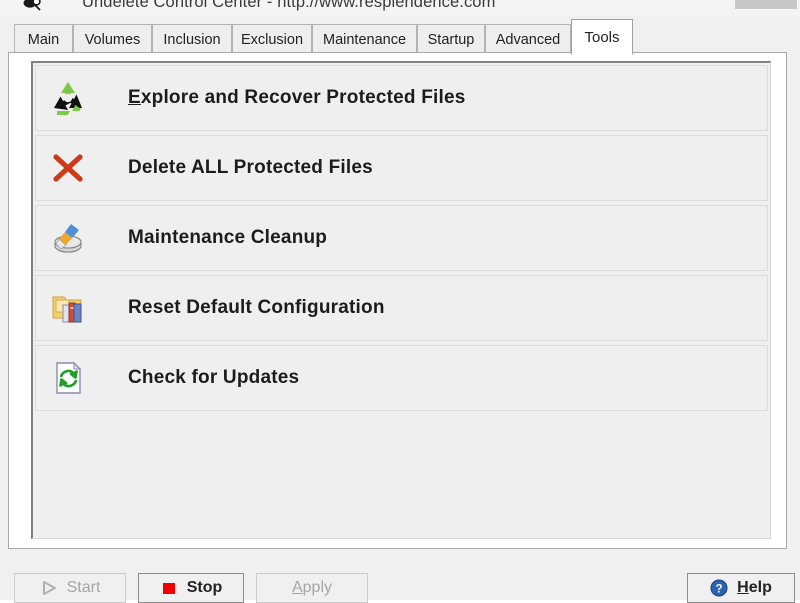 The width and height of the screenshot is (800, 603). What do you see at coordinates (68, 238) in the screenshot?
I see `disk-broom-icon` at bounding box center [68, 238].